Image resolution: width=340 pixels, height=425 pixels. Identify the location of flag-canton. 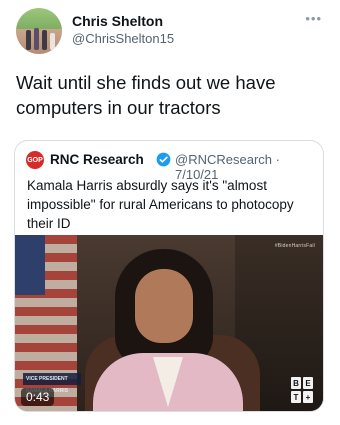
(30, 265).